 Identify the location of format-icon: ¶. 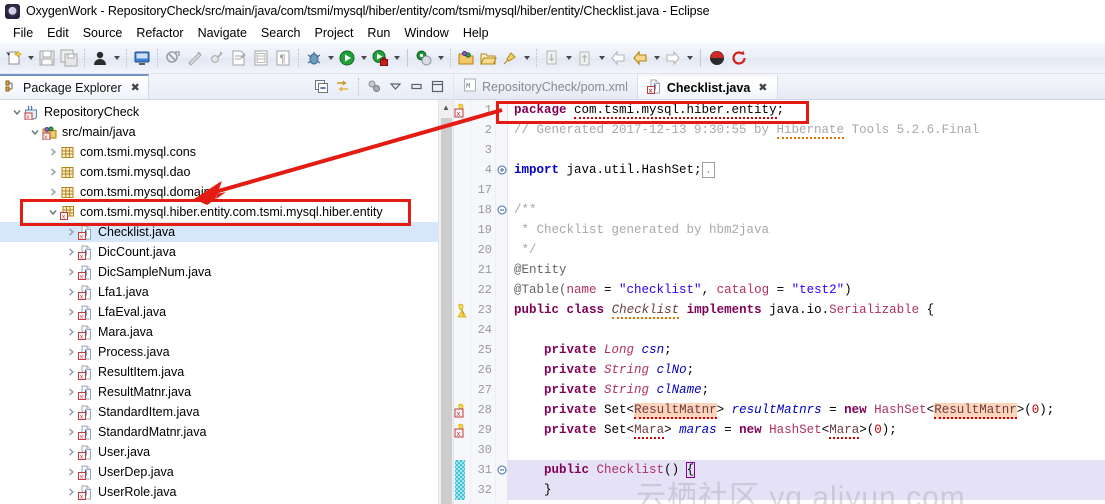
(283, 58).